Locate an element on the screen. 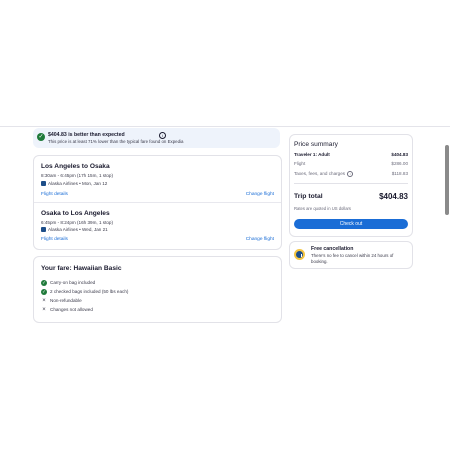  fare-feature-text: Non-refundable is located at coordinates (66, 301).